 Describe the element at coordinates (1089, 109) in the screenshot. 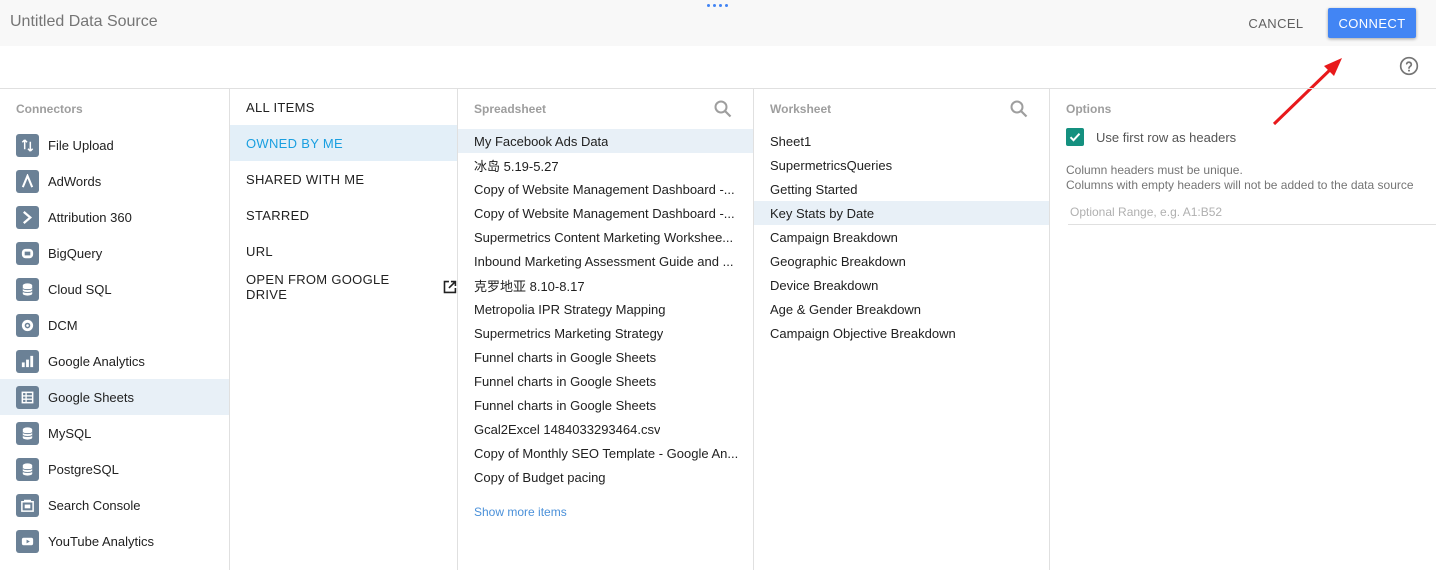

I see `options-header: Options` at that location.